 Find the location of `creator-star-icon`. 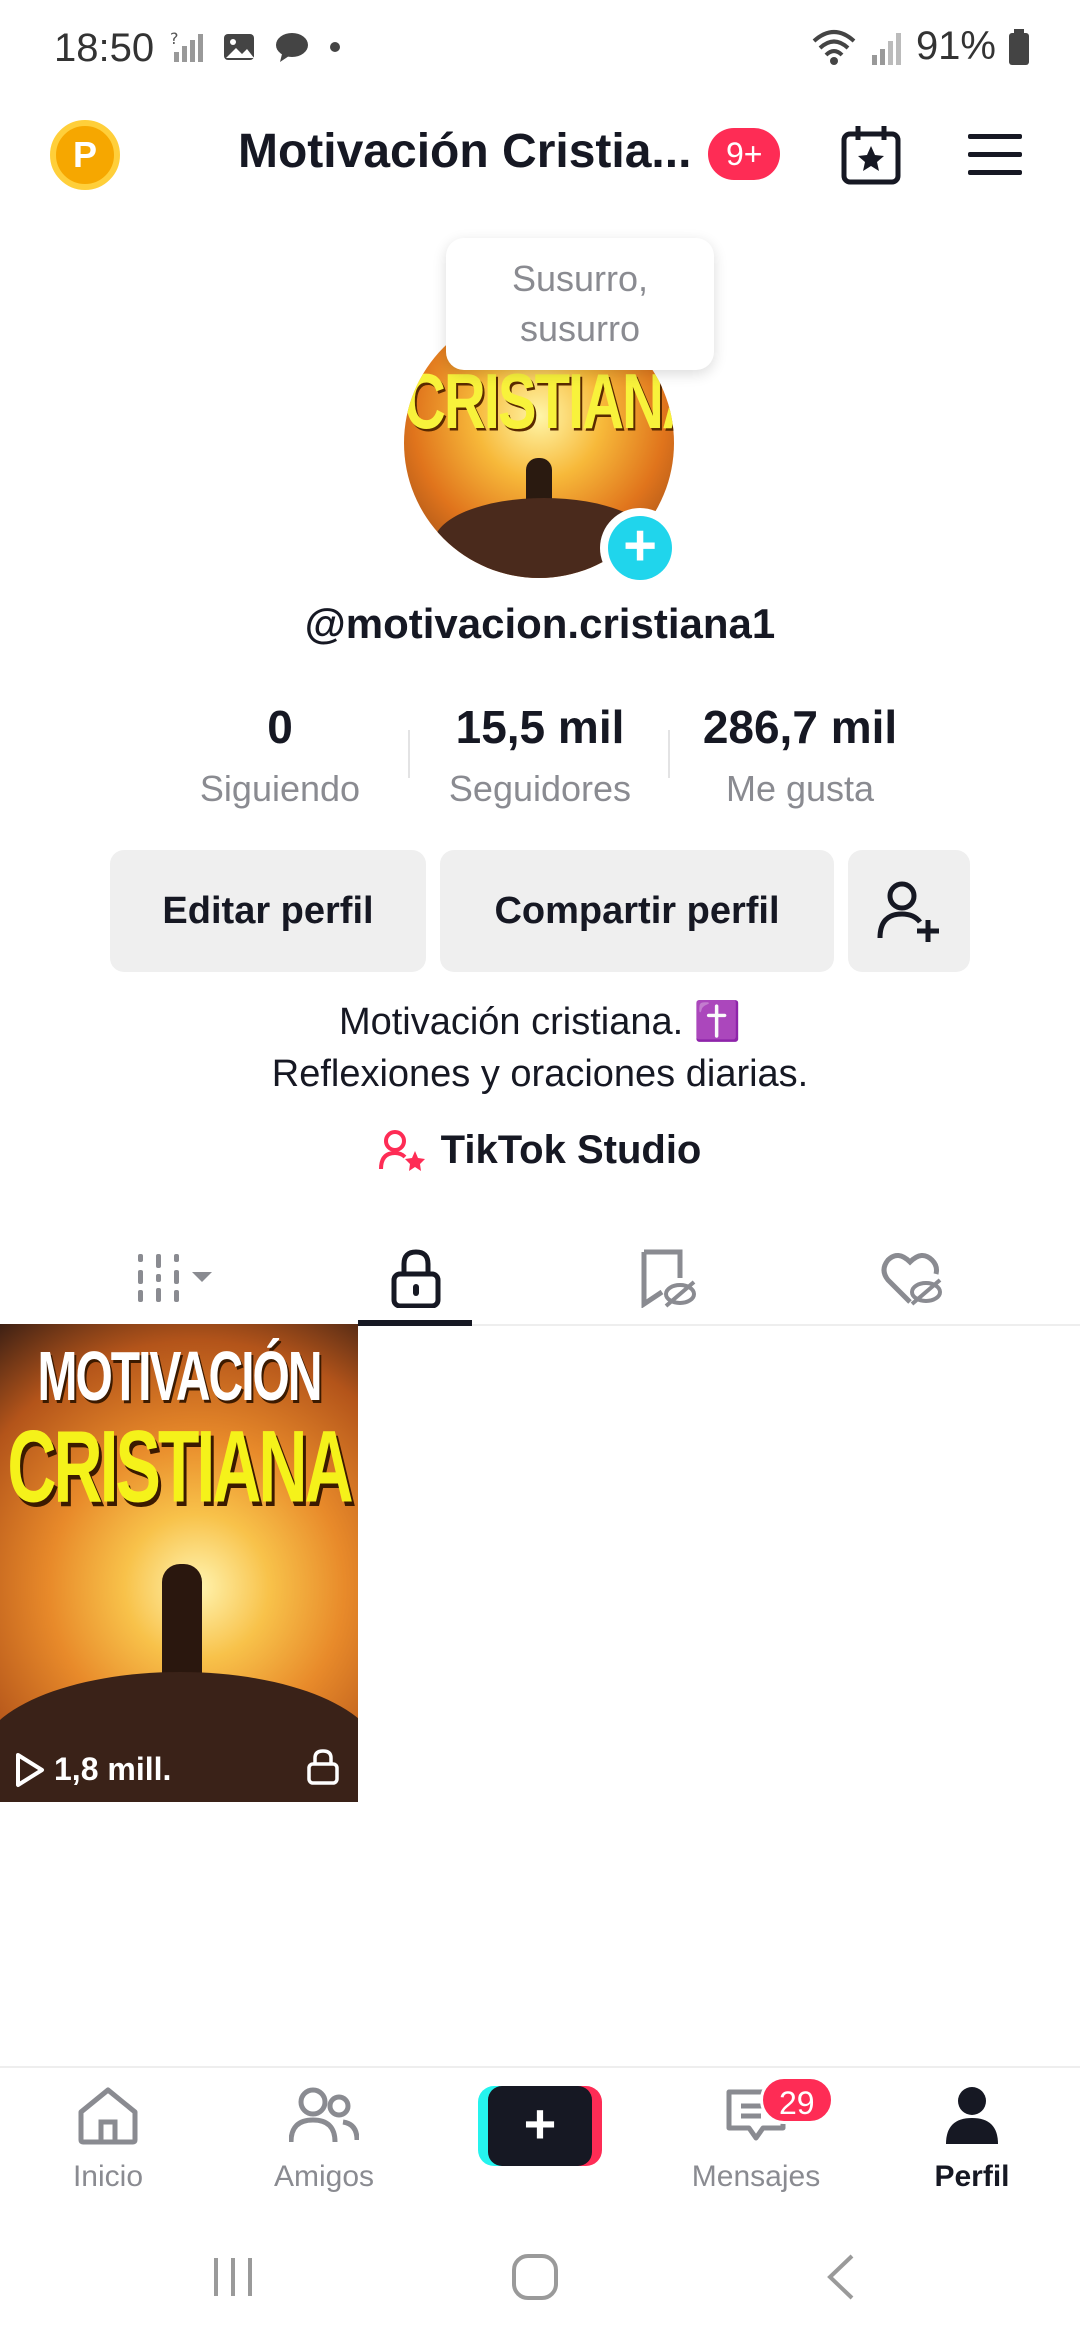

creator-star-icon is located at coordinates (401, 1150).